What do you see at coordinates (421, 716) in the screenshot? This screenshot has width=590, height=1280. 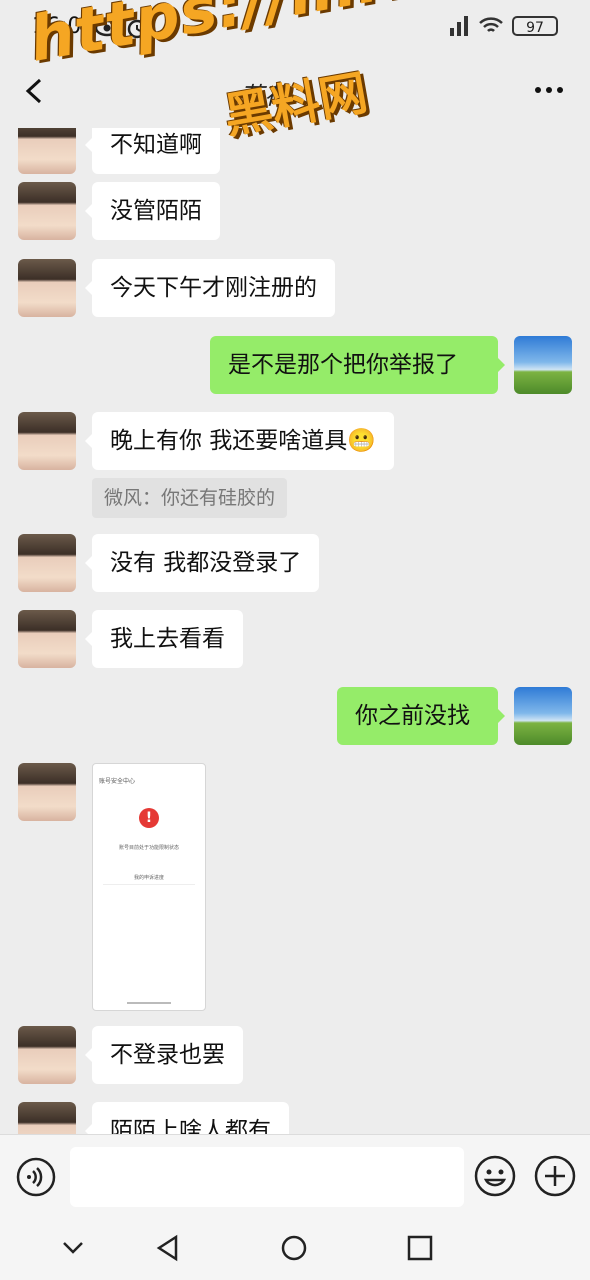 I see `message-bubble: 你之前没找` at bounding box center [421, 716].